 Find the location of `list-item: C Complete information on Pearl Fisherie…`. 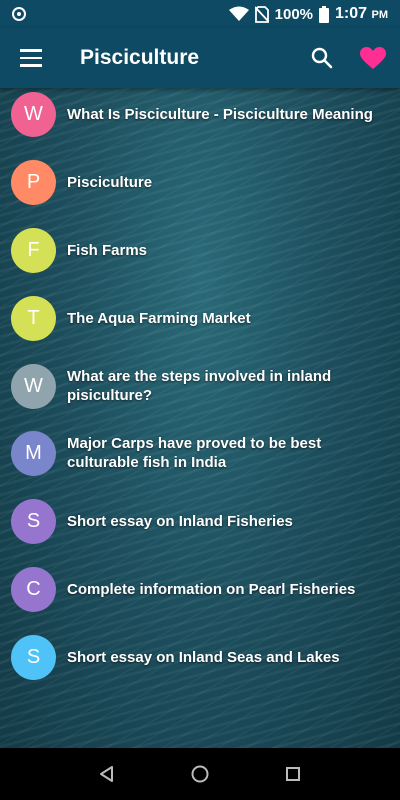

list-item: C Complete information on Pearl Fisherie… is located at coordinates (200, 589).